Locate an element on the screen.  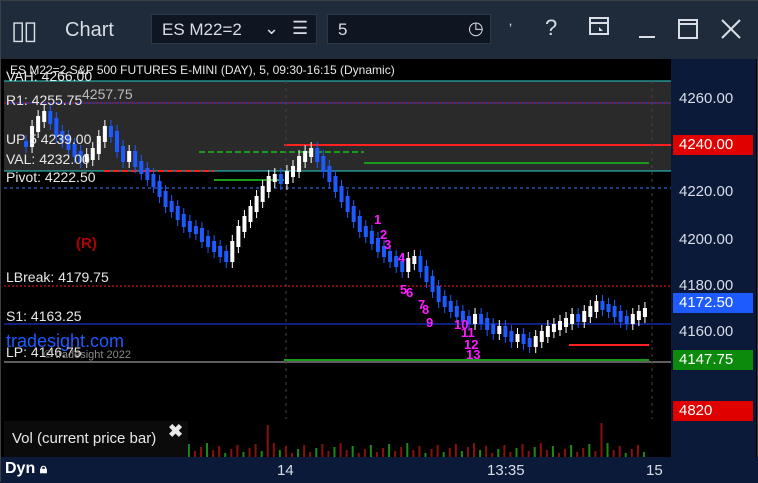
dyn-mode: Dyn 🔒︎ is located at coordinates (26, 469).